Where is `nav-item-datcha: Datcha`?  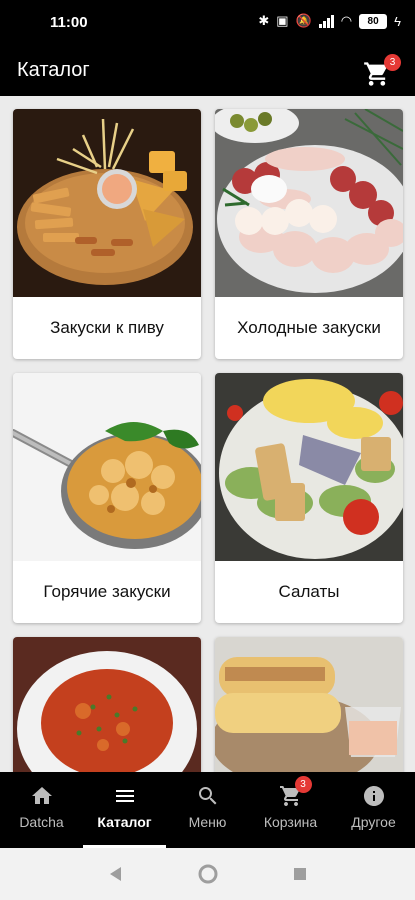 nav-item-datcha: Datcha is located at coordinates (41, 810).